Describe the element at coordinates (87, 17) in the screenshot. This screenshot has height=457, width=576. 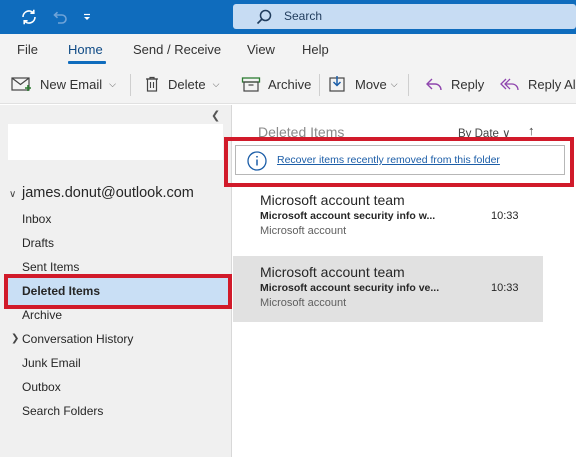
I see `qat-dropdown-icon` at that location.